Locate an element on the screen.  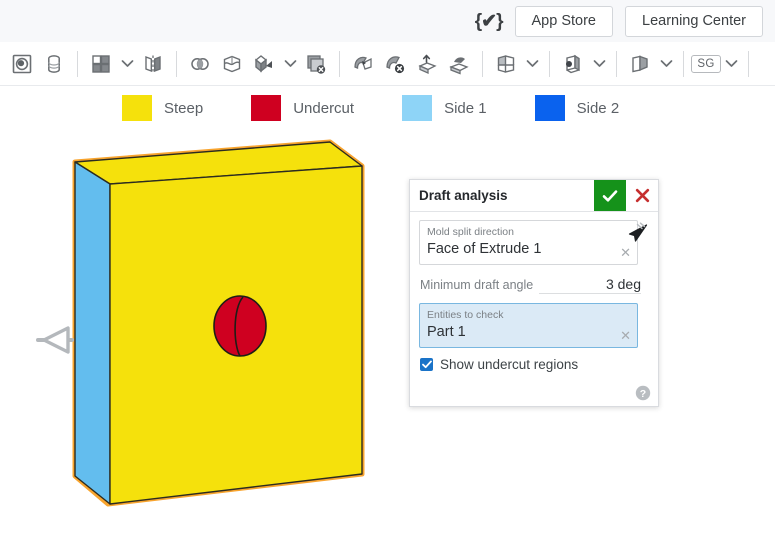
legend-side-2: Side 2 is located at coordinates (577, 108).